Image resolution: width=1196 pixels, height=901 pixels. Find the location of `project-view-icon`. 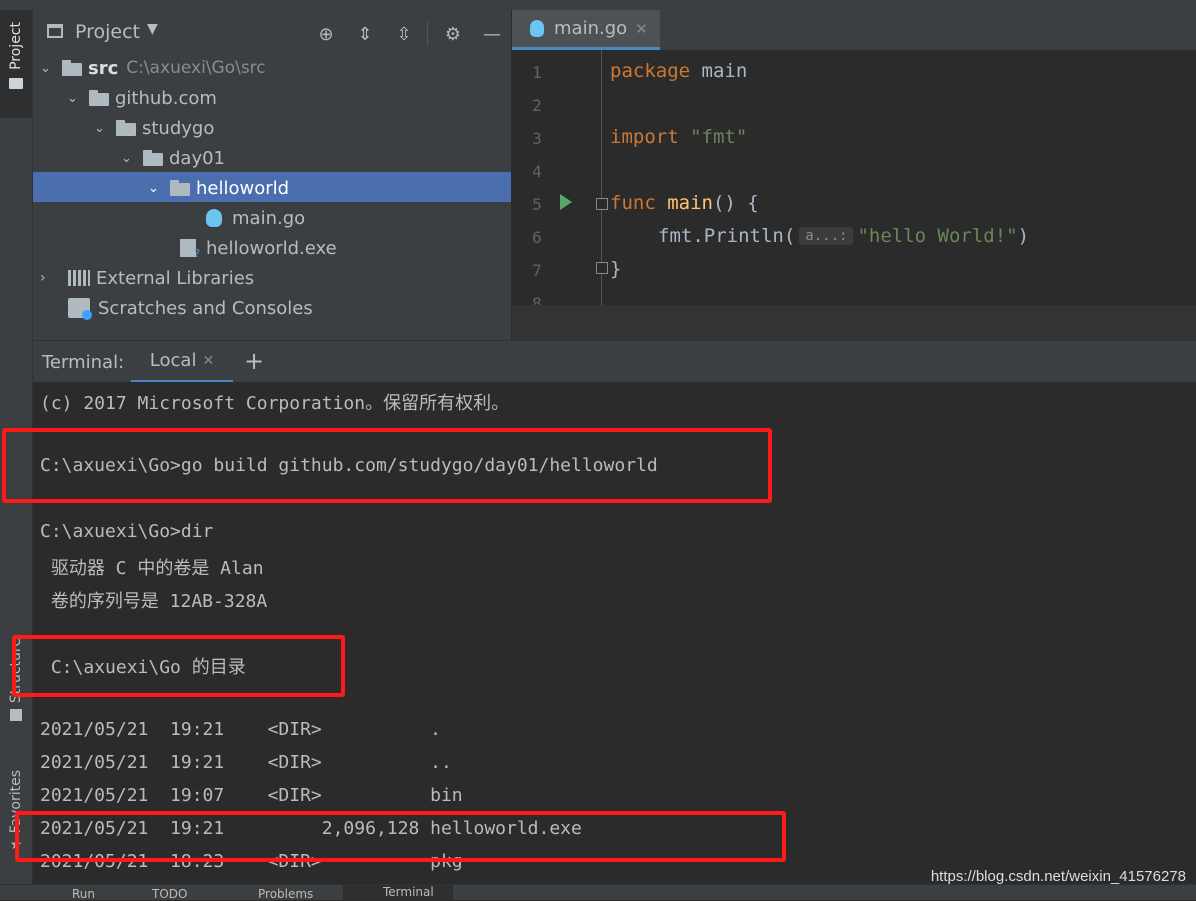

project-view-icon is located at coordinates (55, 31).